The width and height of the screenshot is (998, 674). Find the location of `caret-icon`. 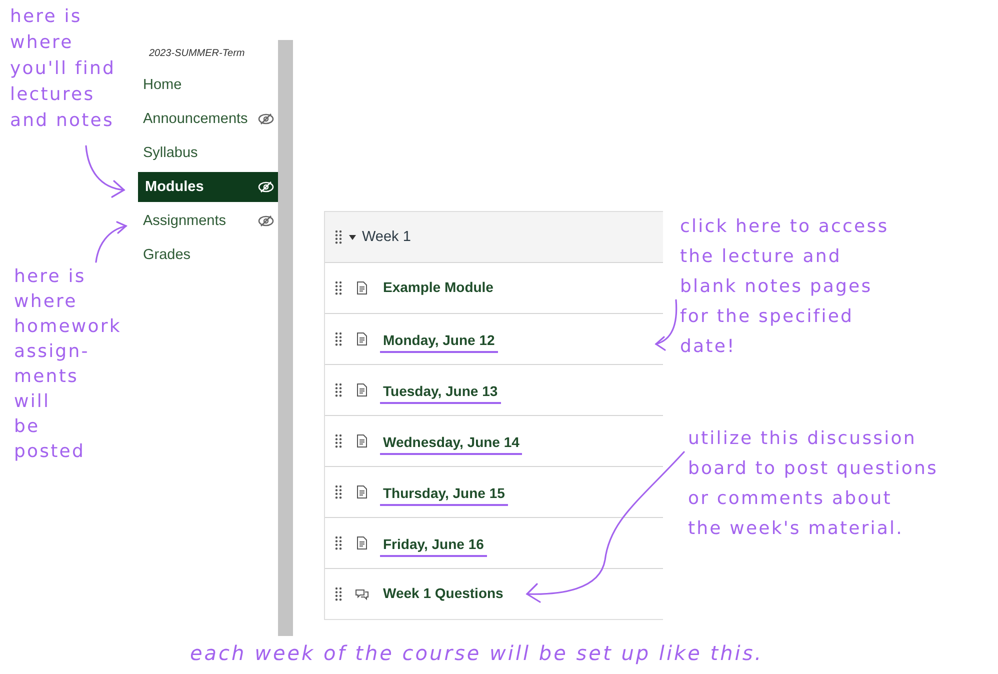

caret-icon is located at coordinates (352, 237).